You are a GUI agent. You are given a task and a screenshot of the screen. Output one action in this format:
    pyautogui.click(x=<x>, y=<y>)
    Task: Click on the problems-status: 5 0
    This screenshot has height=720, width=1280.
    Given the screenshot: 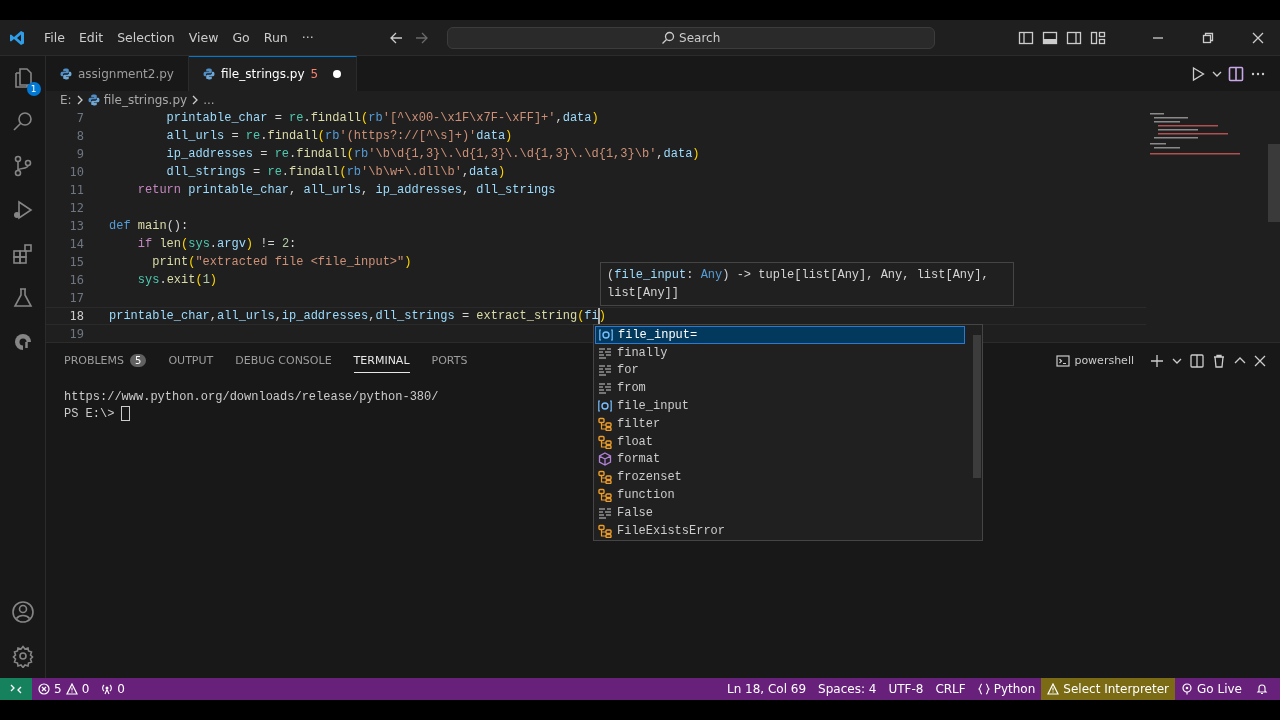 What is the action you would take?
    pyautogui.click(x=64, y=689)
    